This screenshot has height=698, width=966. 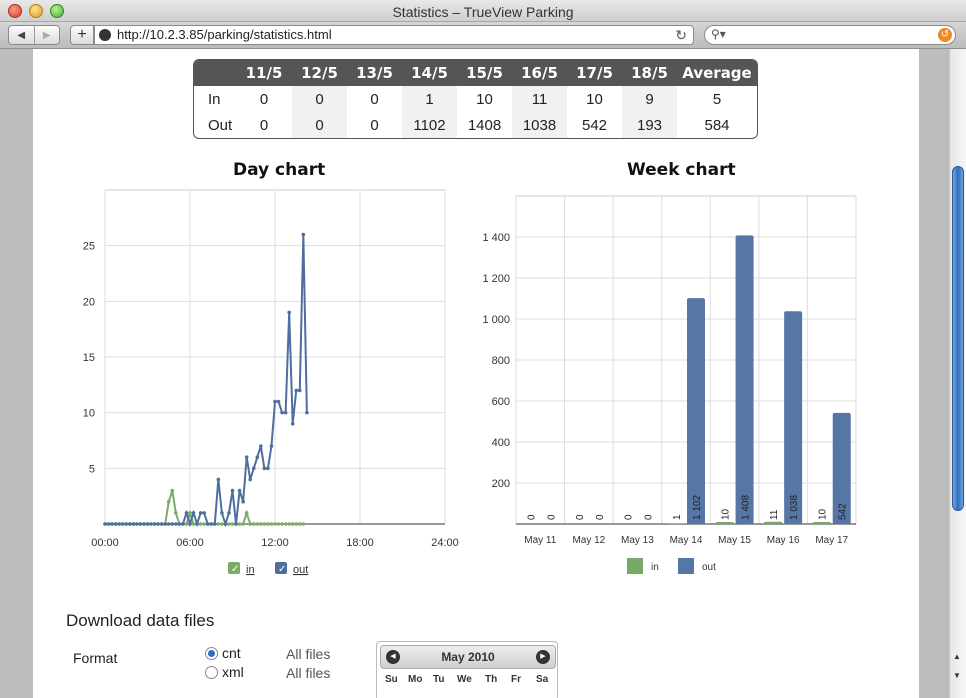 I want to click on table-row: Out 0 0 0 1102 1408 1038 542 193 584, so click(x=475, y=125).